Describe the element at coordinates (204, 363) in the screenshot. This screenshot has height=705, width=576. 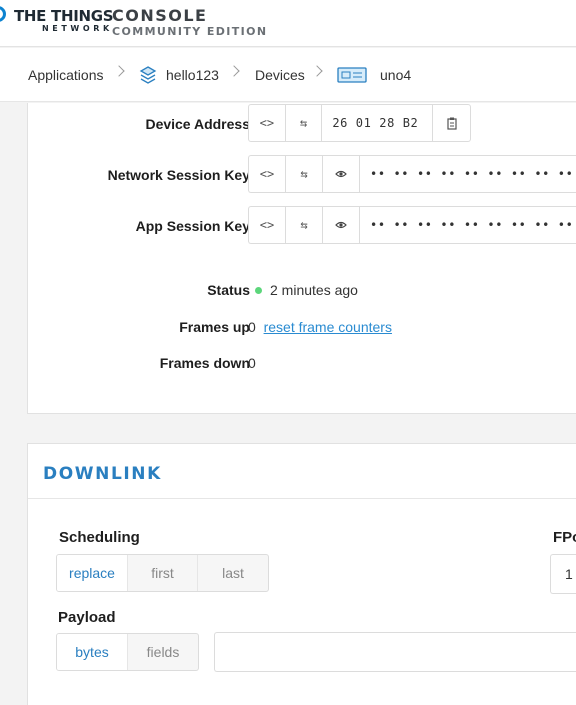
I see `frames-down-label: Frames down` at that location.